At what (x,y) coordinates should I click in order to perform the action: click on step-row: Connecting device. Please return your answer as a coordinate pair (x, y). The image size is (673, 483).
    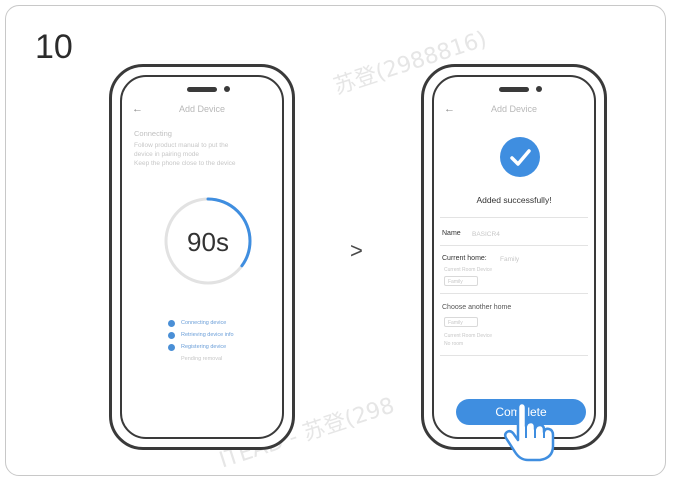
    Looking at the image, I should click on (201, 323).